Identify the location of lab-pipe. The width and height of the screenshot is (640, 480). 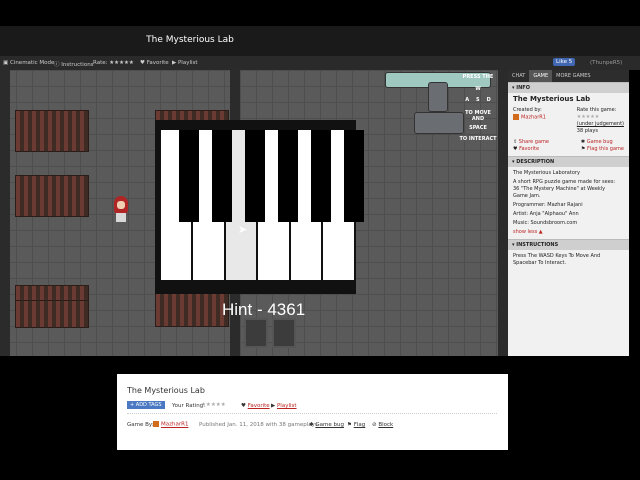
(438, 97).